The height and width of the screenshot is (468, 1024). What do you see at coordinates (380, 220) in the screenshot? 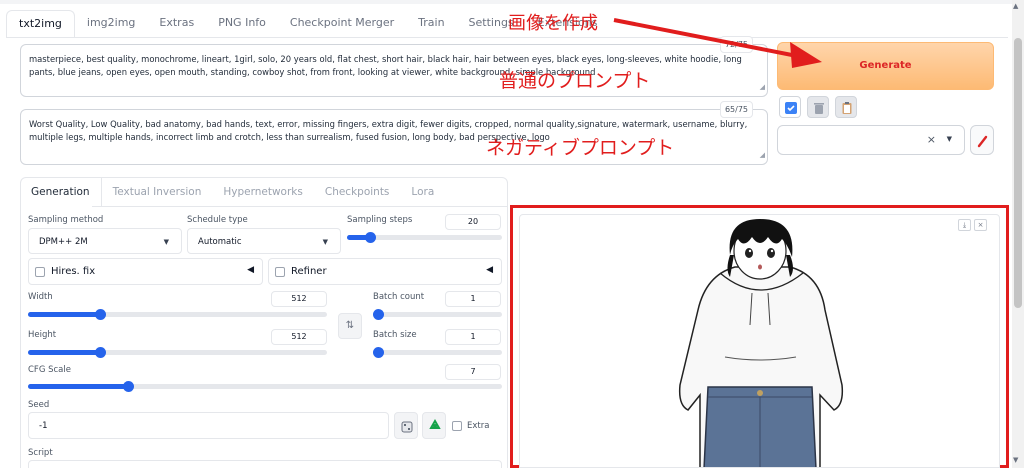
I see `sampling-steps-label: Sampling steps` at bounding box center [380, 220].